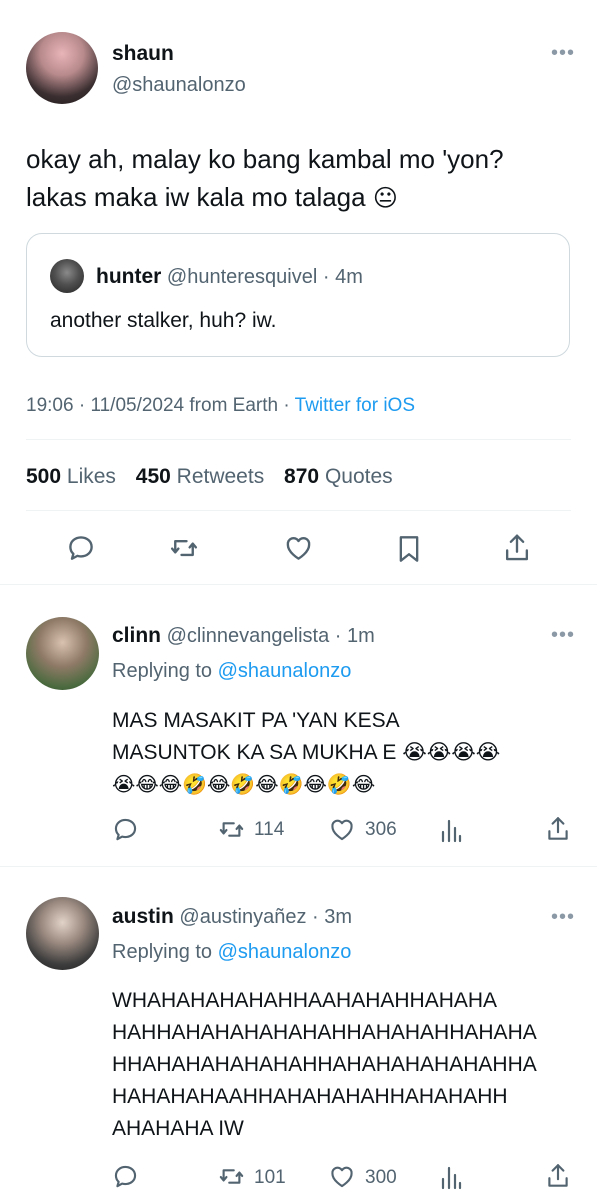  I want to click on like-count: 300, so click(381, 1177).